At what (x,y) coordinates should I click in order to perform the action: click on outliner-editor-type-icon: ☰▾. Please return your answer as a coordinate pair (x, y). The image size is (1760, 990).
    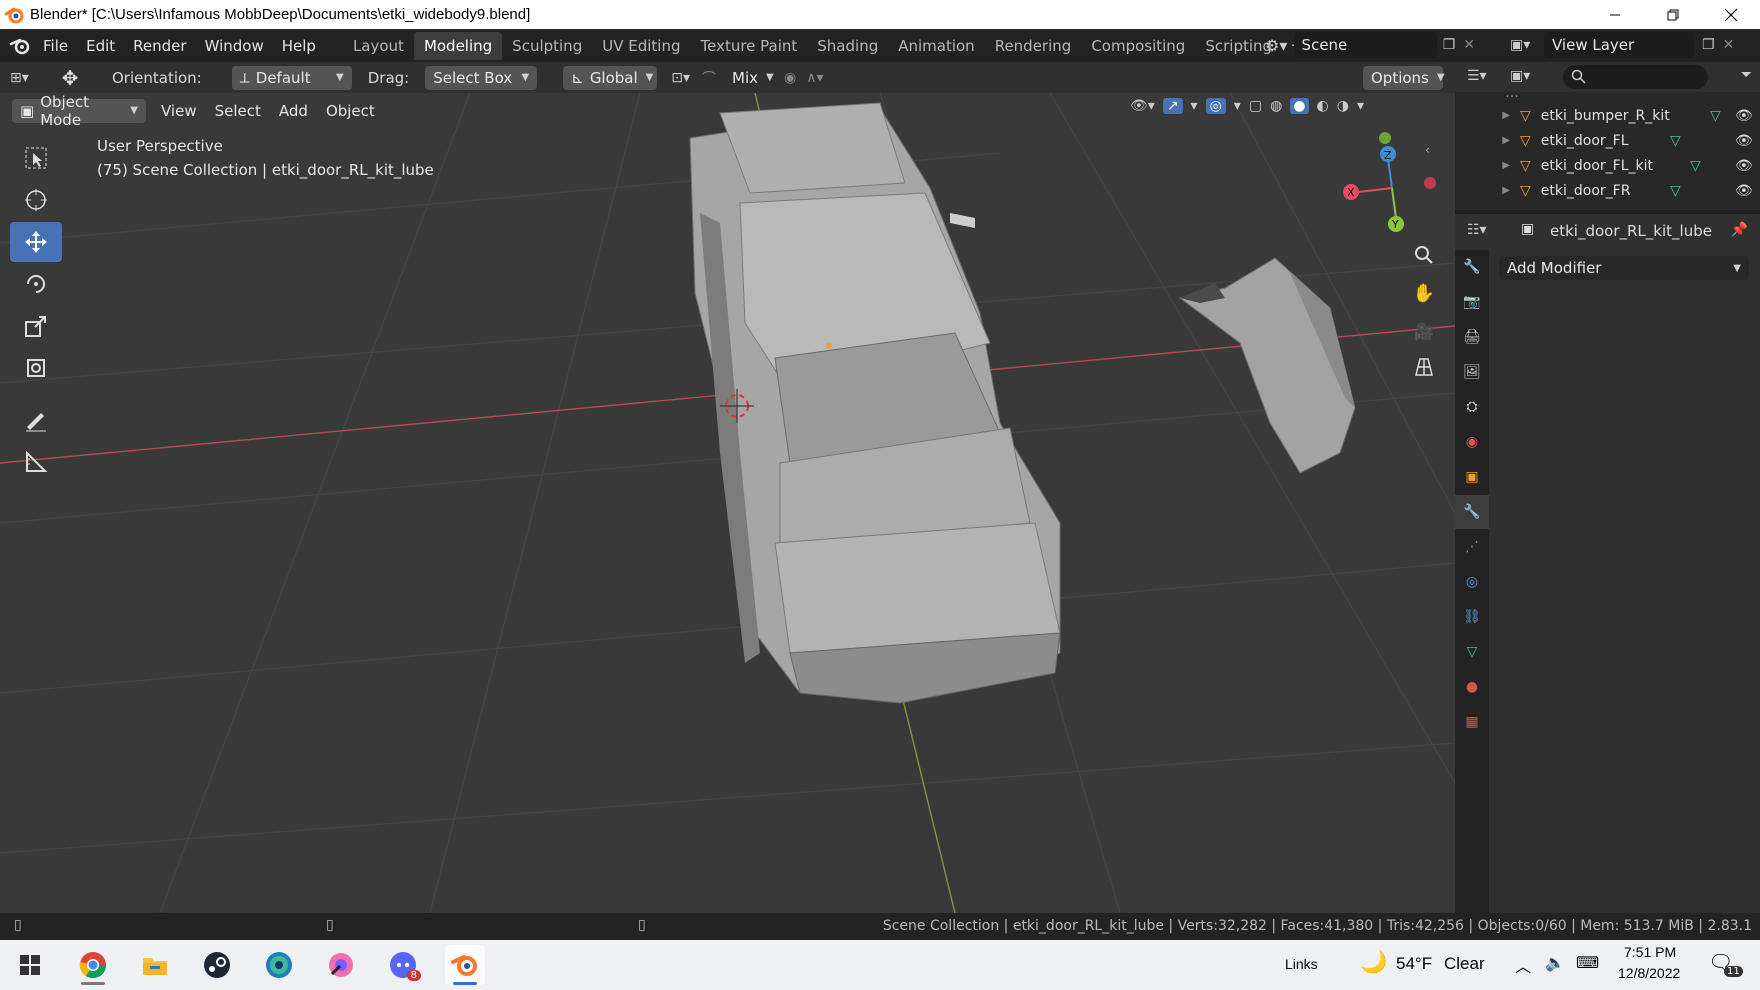
    Looking at the image, I should click on (1477, 76).